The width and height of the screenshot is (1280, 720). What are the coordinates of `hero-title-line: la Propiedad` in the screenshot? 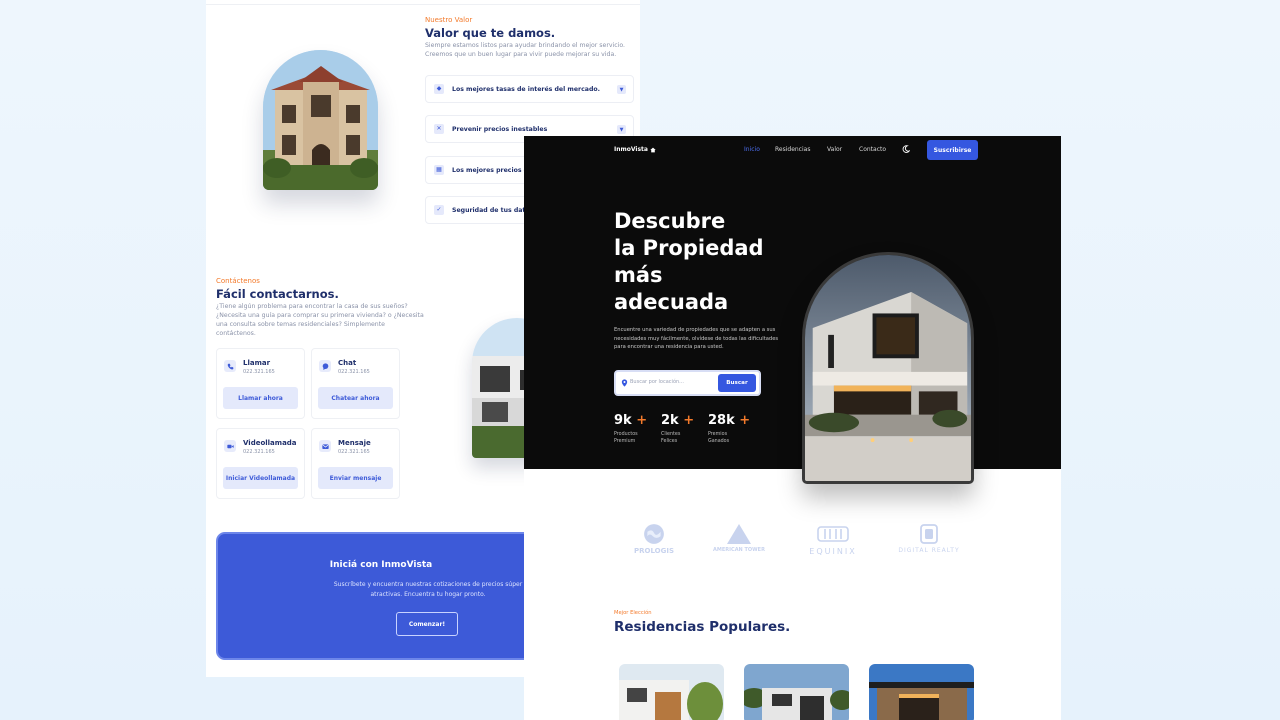 It's located at (689, 248).